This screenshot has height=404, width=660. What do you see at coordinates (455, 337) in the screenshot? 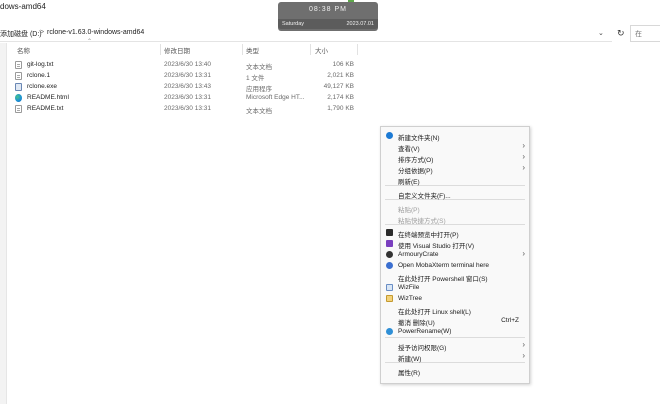
I see `menu-separator` at bounding box center [455, 337].